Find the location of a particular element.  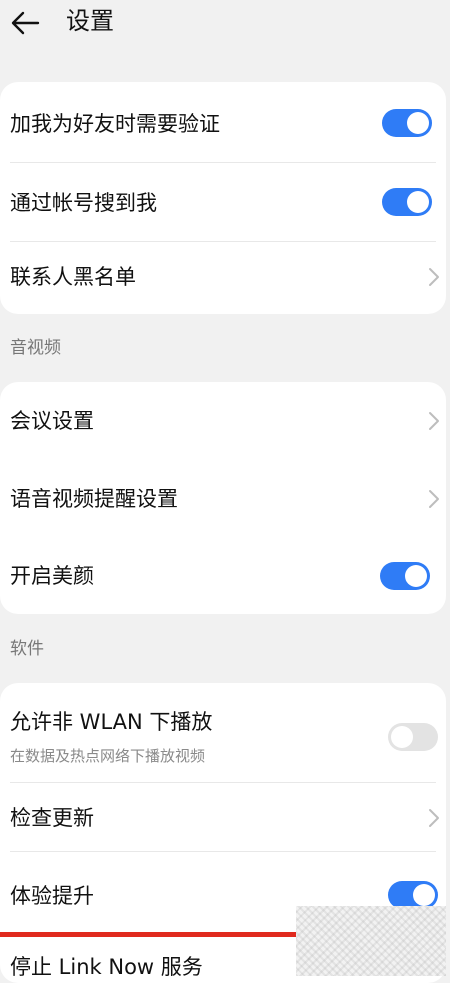

blacklist-label: 联系人黑名单 is located at coordinates (73, 277).